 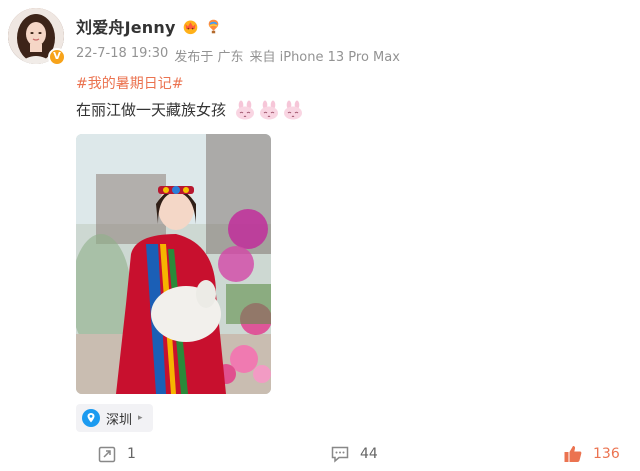 I want to click on username: 刘爱舟Jenny, so click(x=126, y=26).